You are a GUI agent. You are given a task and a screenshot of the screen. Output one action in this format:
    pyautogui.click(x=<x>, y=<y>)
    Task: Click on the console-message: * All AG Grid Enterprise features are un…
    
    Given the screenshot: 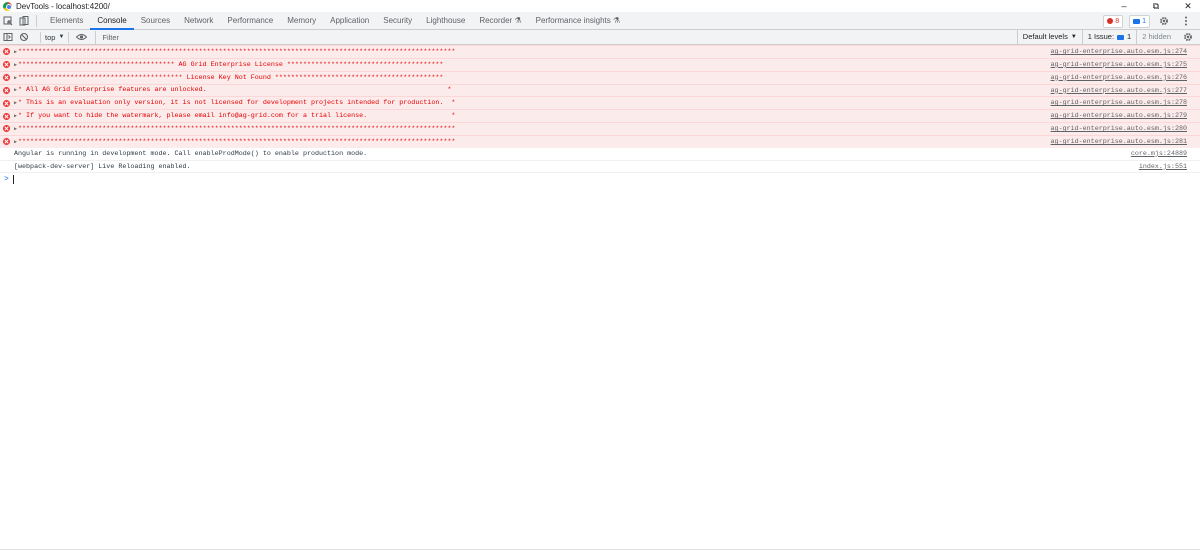 What is the action you would take?
    pyautogui.click(x=235, y=90)
    